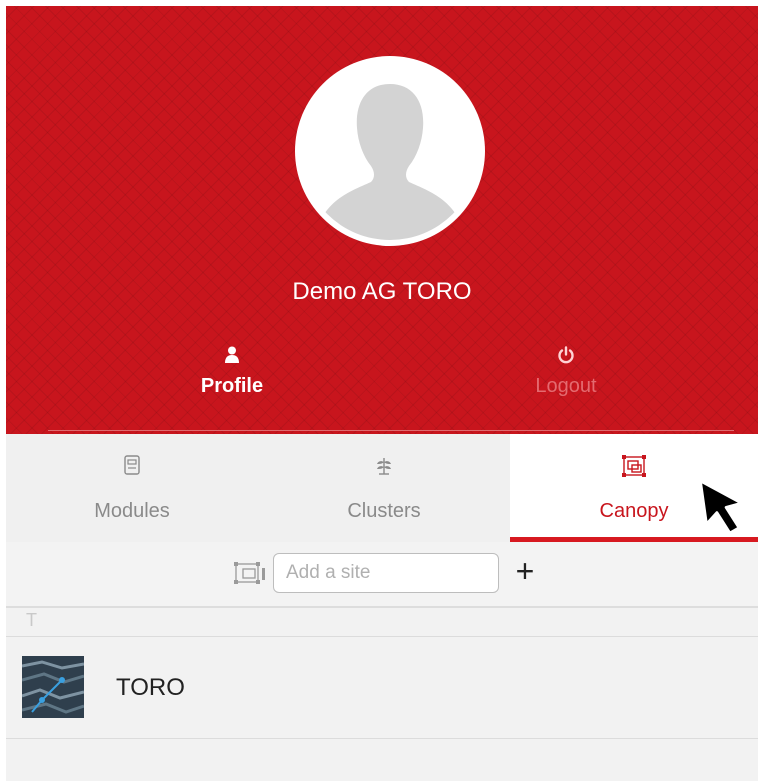  I want to click on user-icon, so click(232, 354).